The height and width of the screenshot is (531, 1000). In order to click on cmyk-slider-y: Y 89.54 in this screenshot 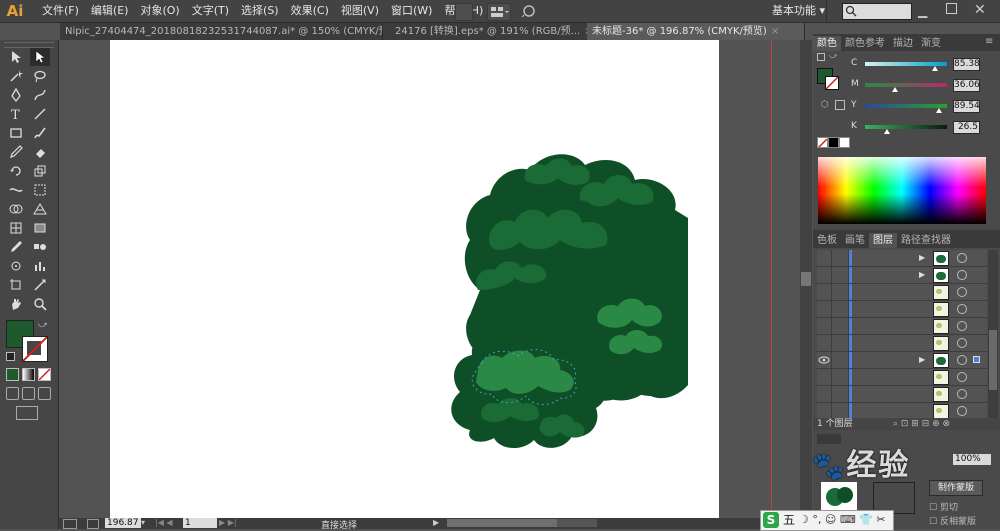, I will do `click(925, 107)`.